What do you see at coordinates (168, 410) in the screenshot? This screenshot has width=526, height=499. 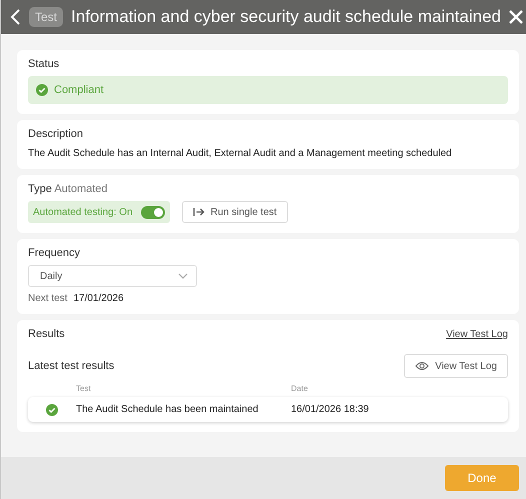 I see `test-name-cell-text: The Audit Schedule has been maintained` at bounding box center [168, 410].